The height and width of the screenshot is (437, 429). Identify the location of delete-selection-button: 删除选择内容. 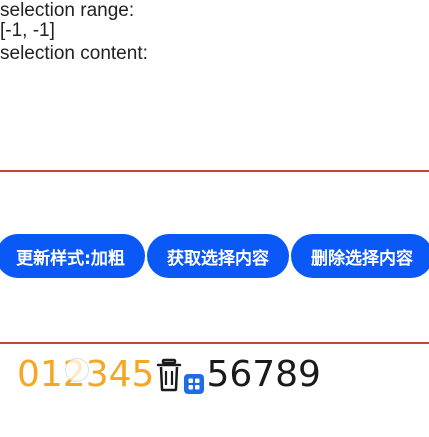
(360, 256).